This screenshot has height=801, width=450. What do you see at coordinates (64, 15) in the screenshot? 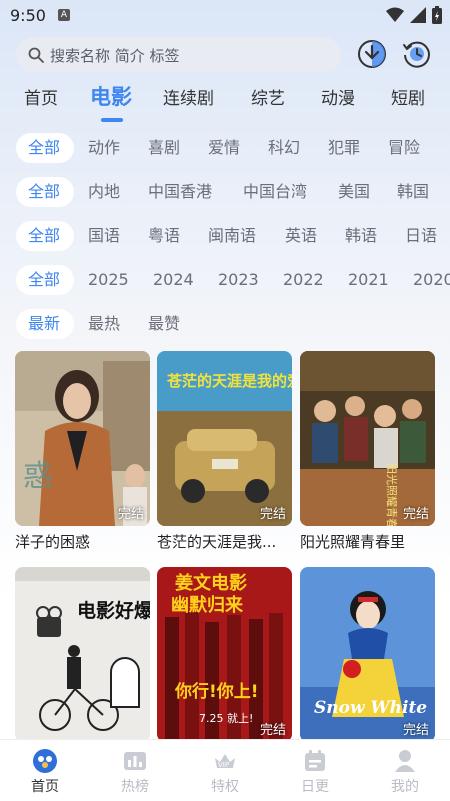
I see `app-notification-icon: A` at bounding box center [64, 15].